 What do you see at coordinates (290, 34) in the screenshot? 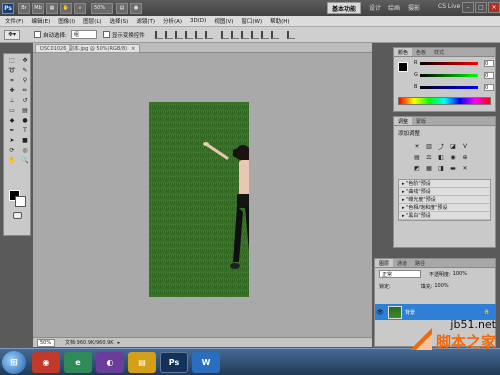
I see `auto-align-icon` at bounding box center [290, 34].